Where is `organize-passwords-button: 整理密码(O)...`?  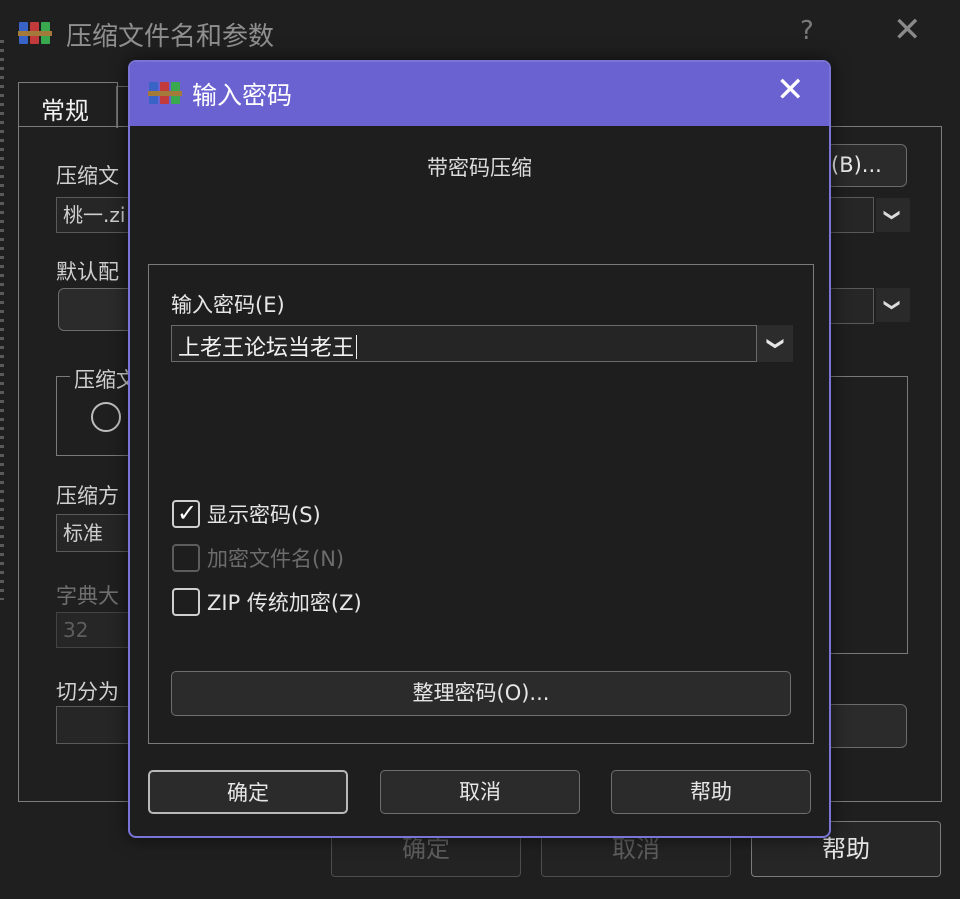 organize-passwords-button: 整理密码(O)... is located at coordinates (481, 693).